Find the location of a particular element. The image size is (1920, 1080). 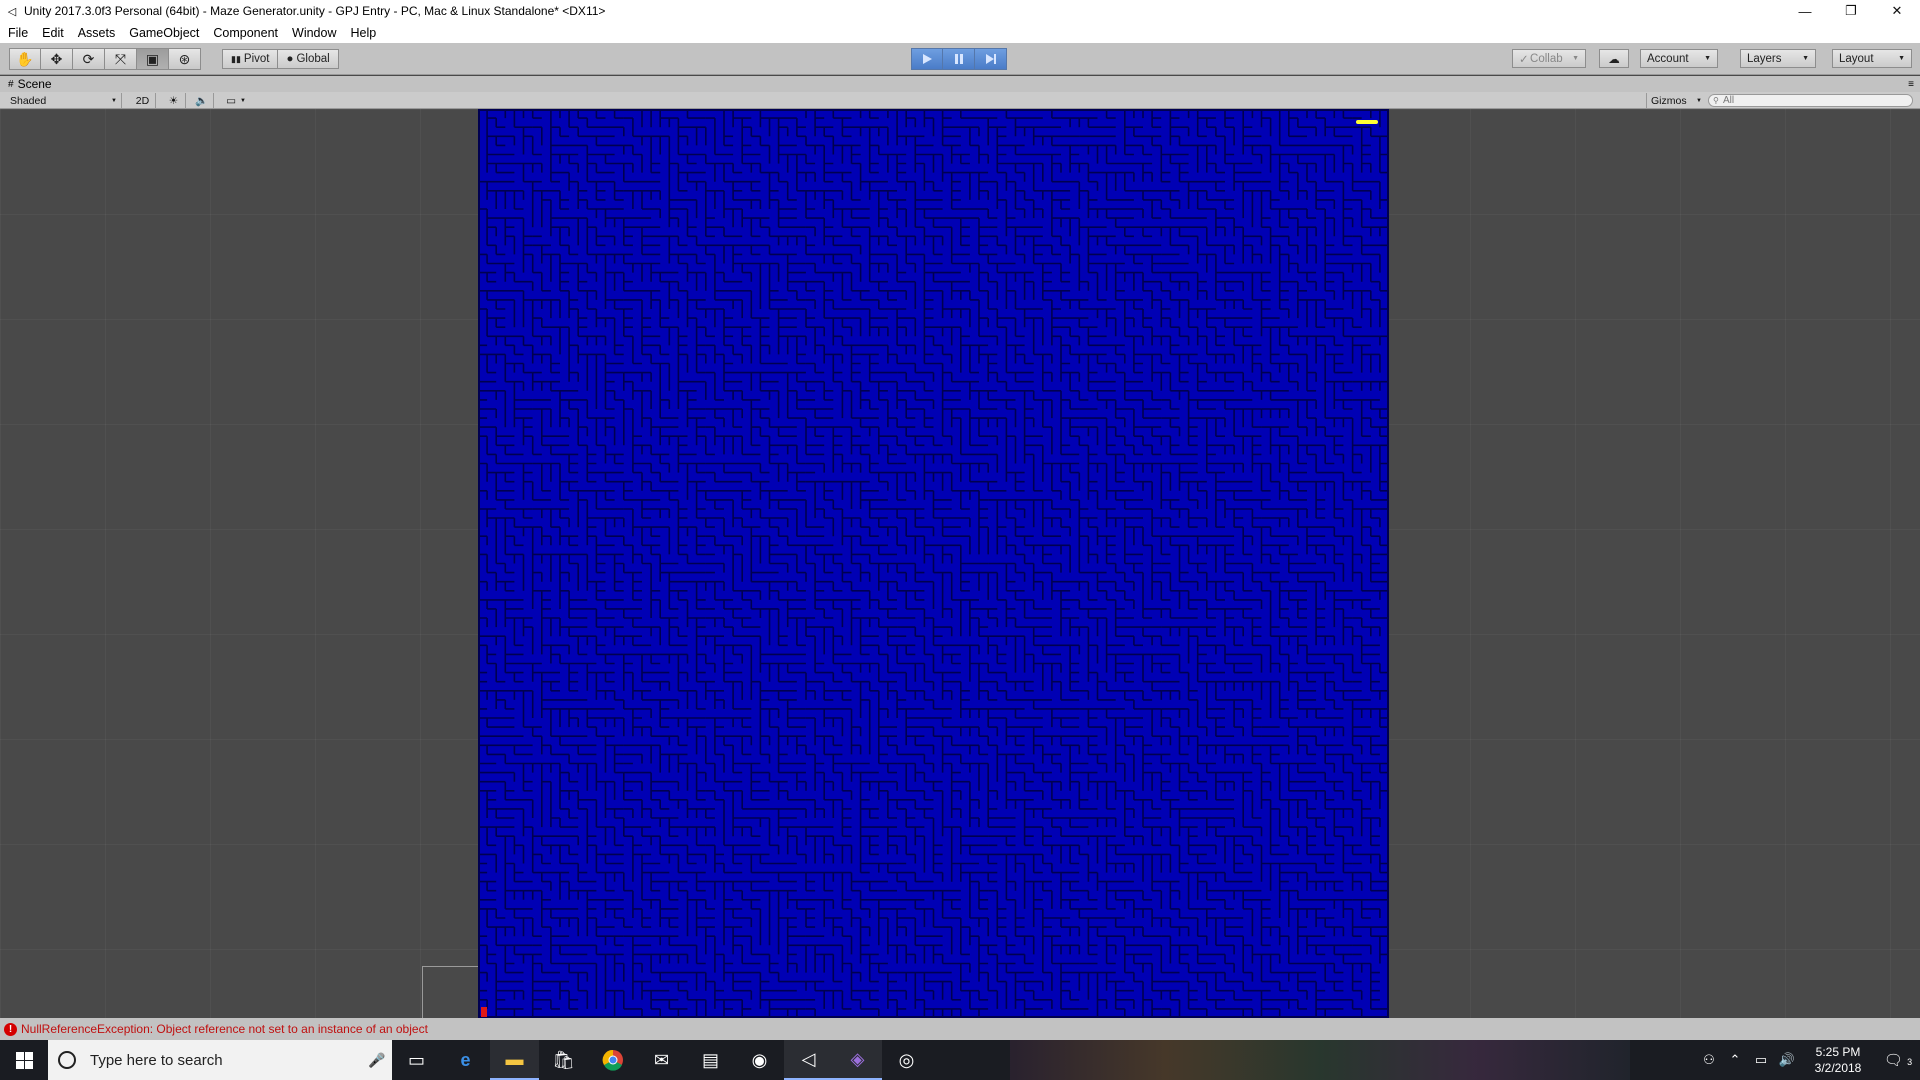

rect-tool-icon: ▣ is located at coordinates (152, 58).